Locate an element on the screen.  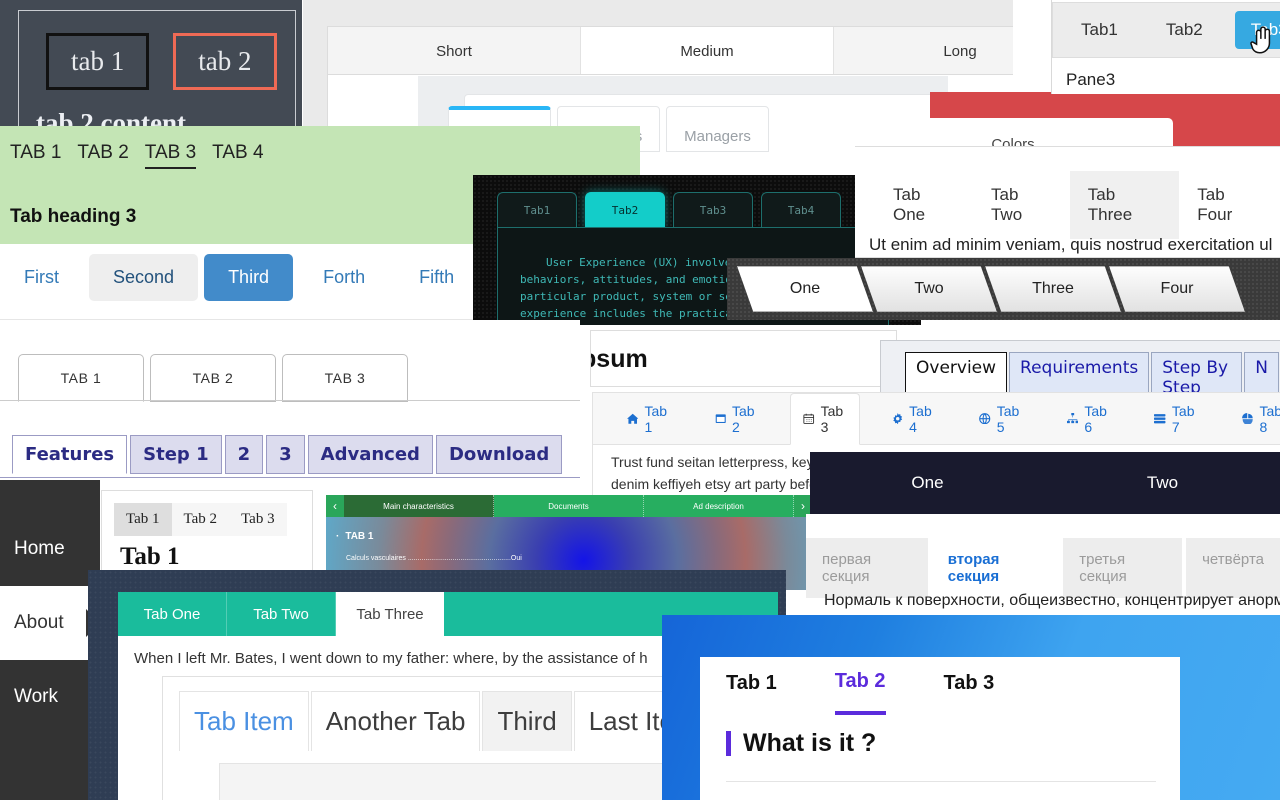
tab-fourth-section: четвёрта is located at coordinates (1233, 568).